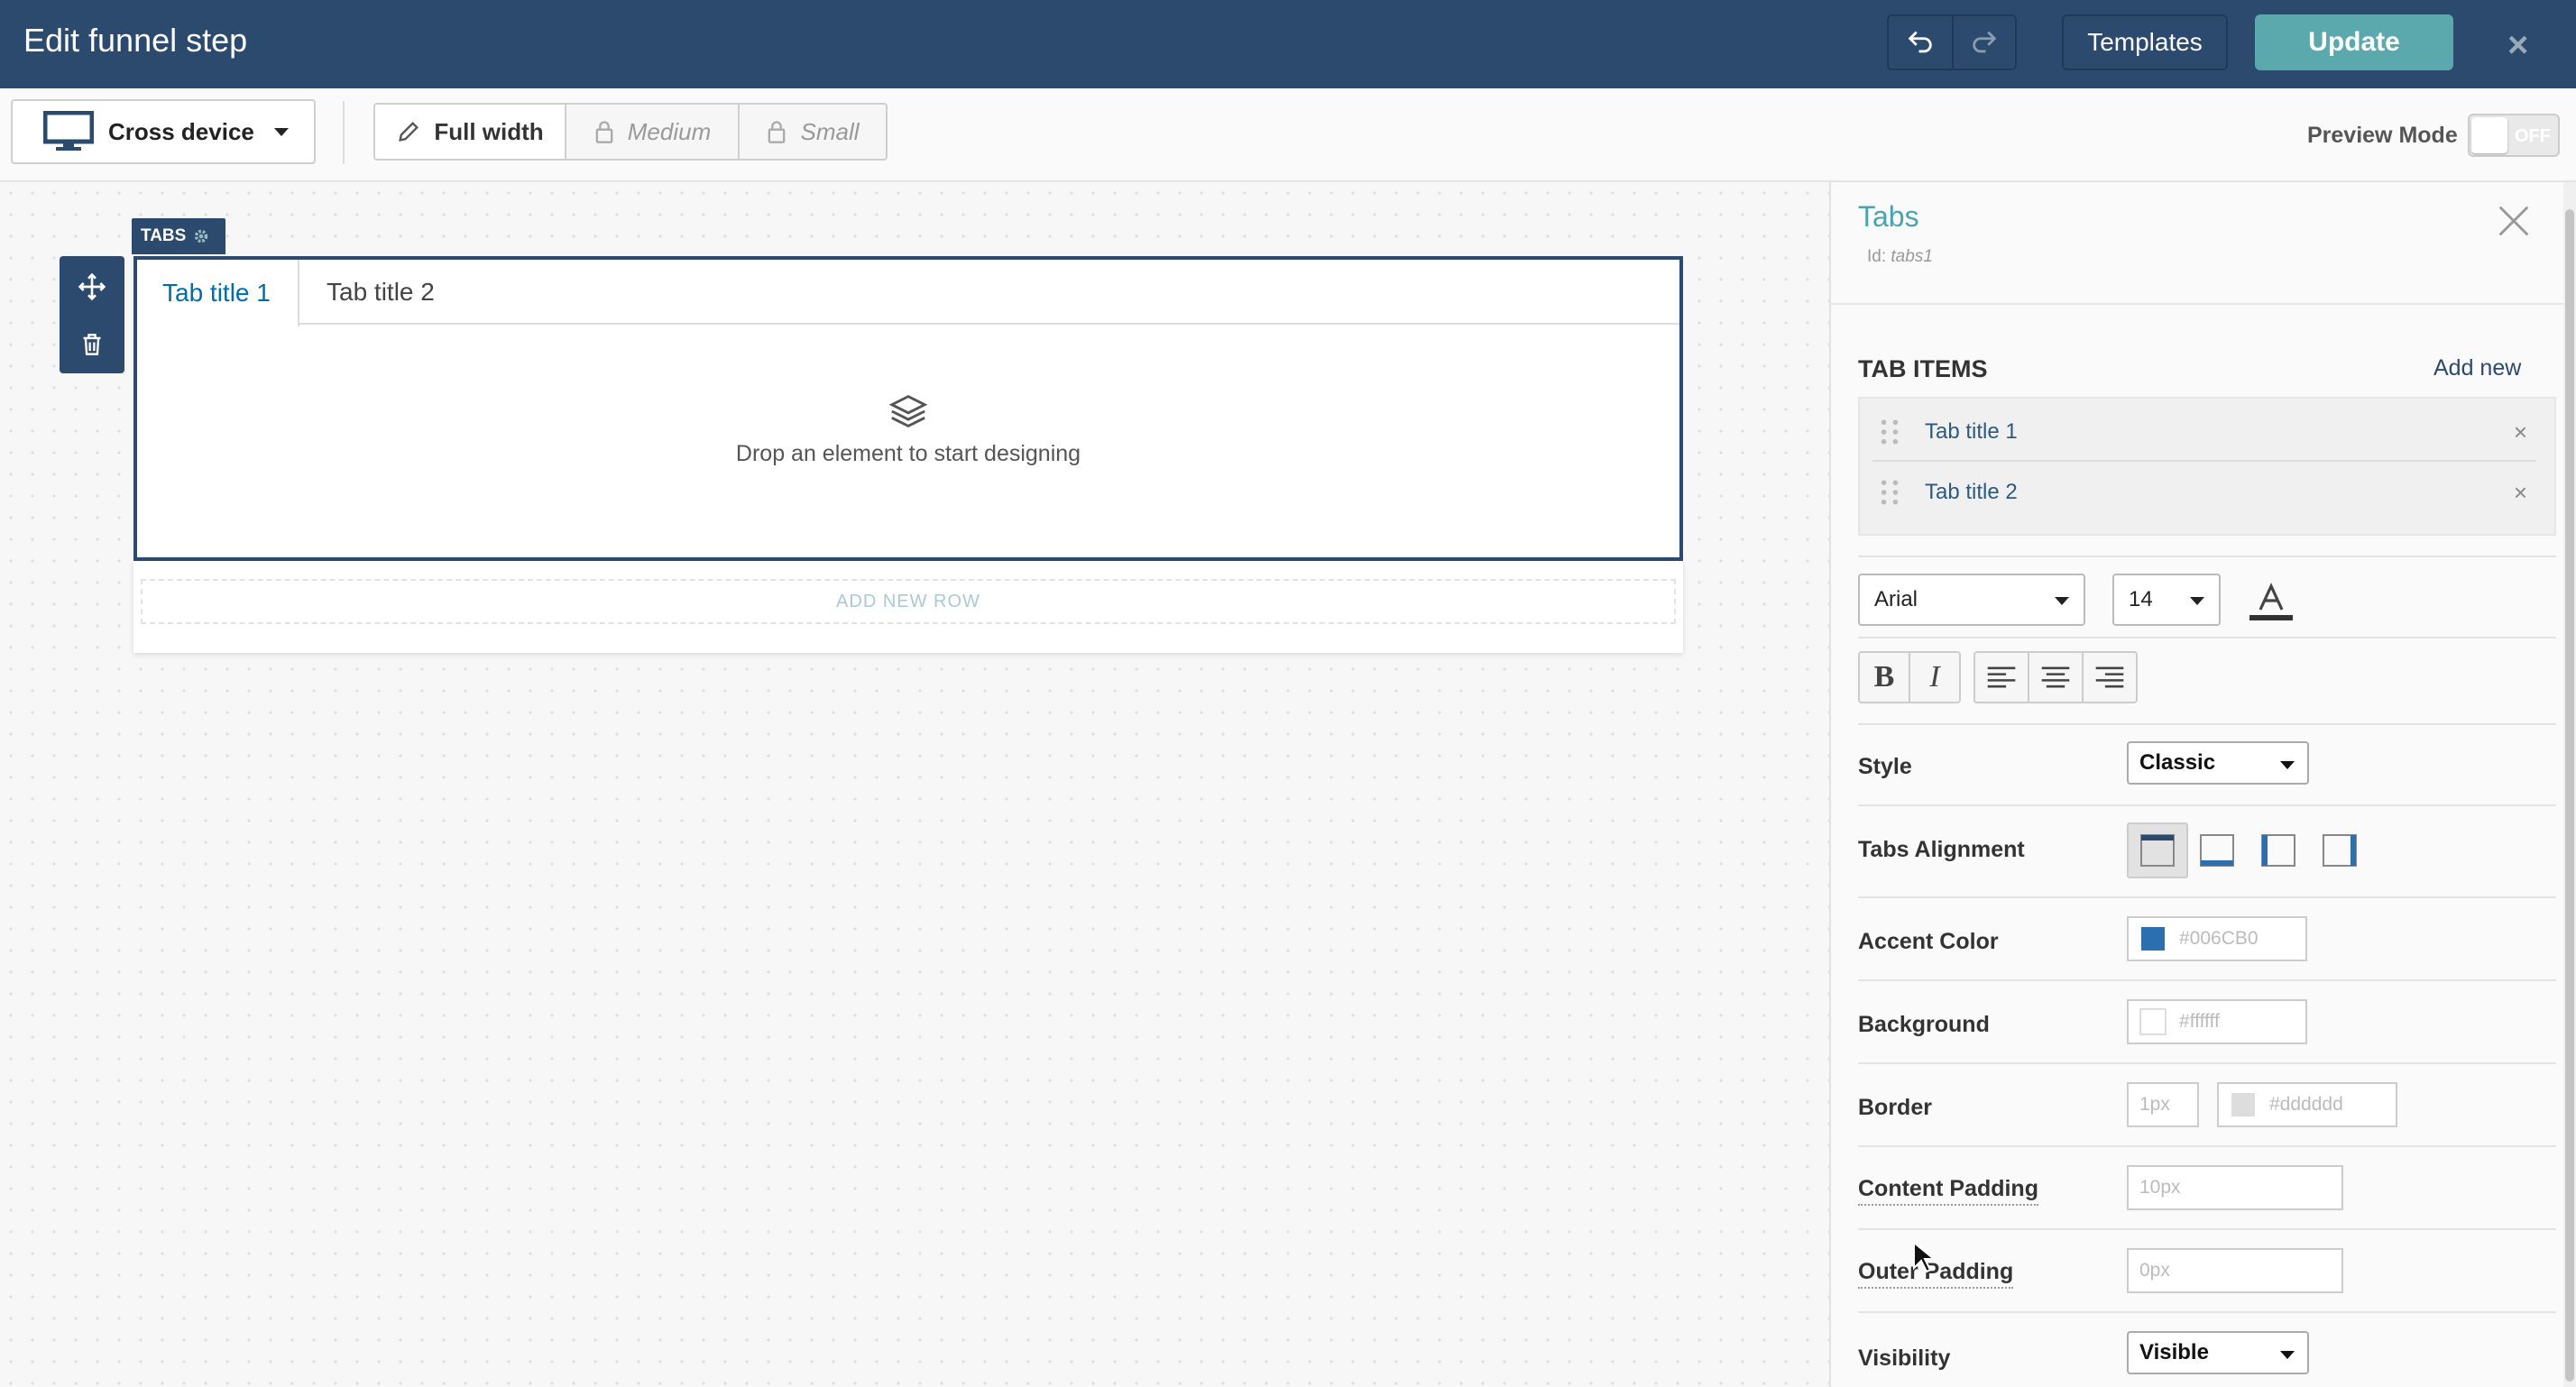 This screenshot has height=1387, width=2576. I want to click on tabs-align-top-button, so click(2157, 850).